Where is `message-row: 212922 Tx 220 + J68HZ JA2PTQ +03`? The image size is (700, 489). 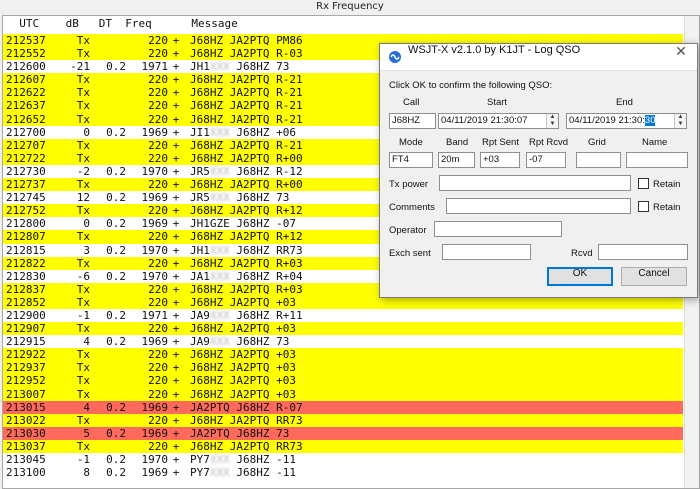
message-row: 212922 Tx 220 + J68HZ JA2PTQ +03 is located at coordinates (343, 355).